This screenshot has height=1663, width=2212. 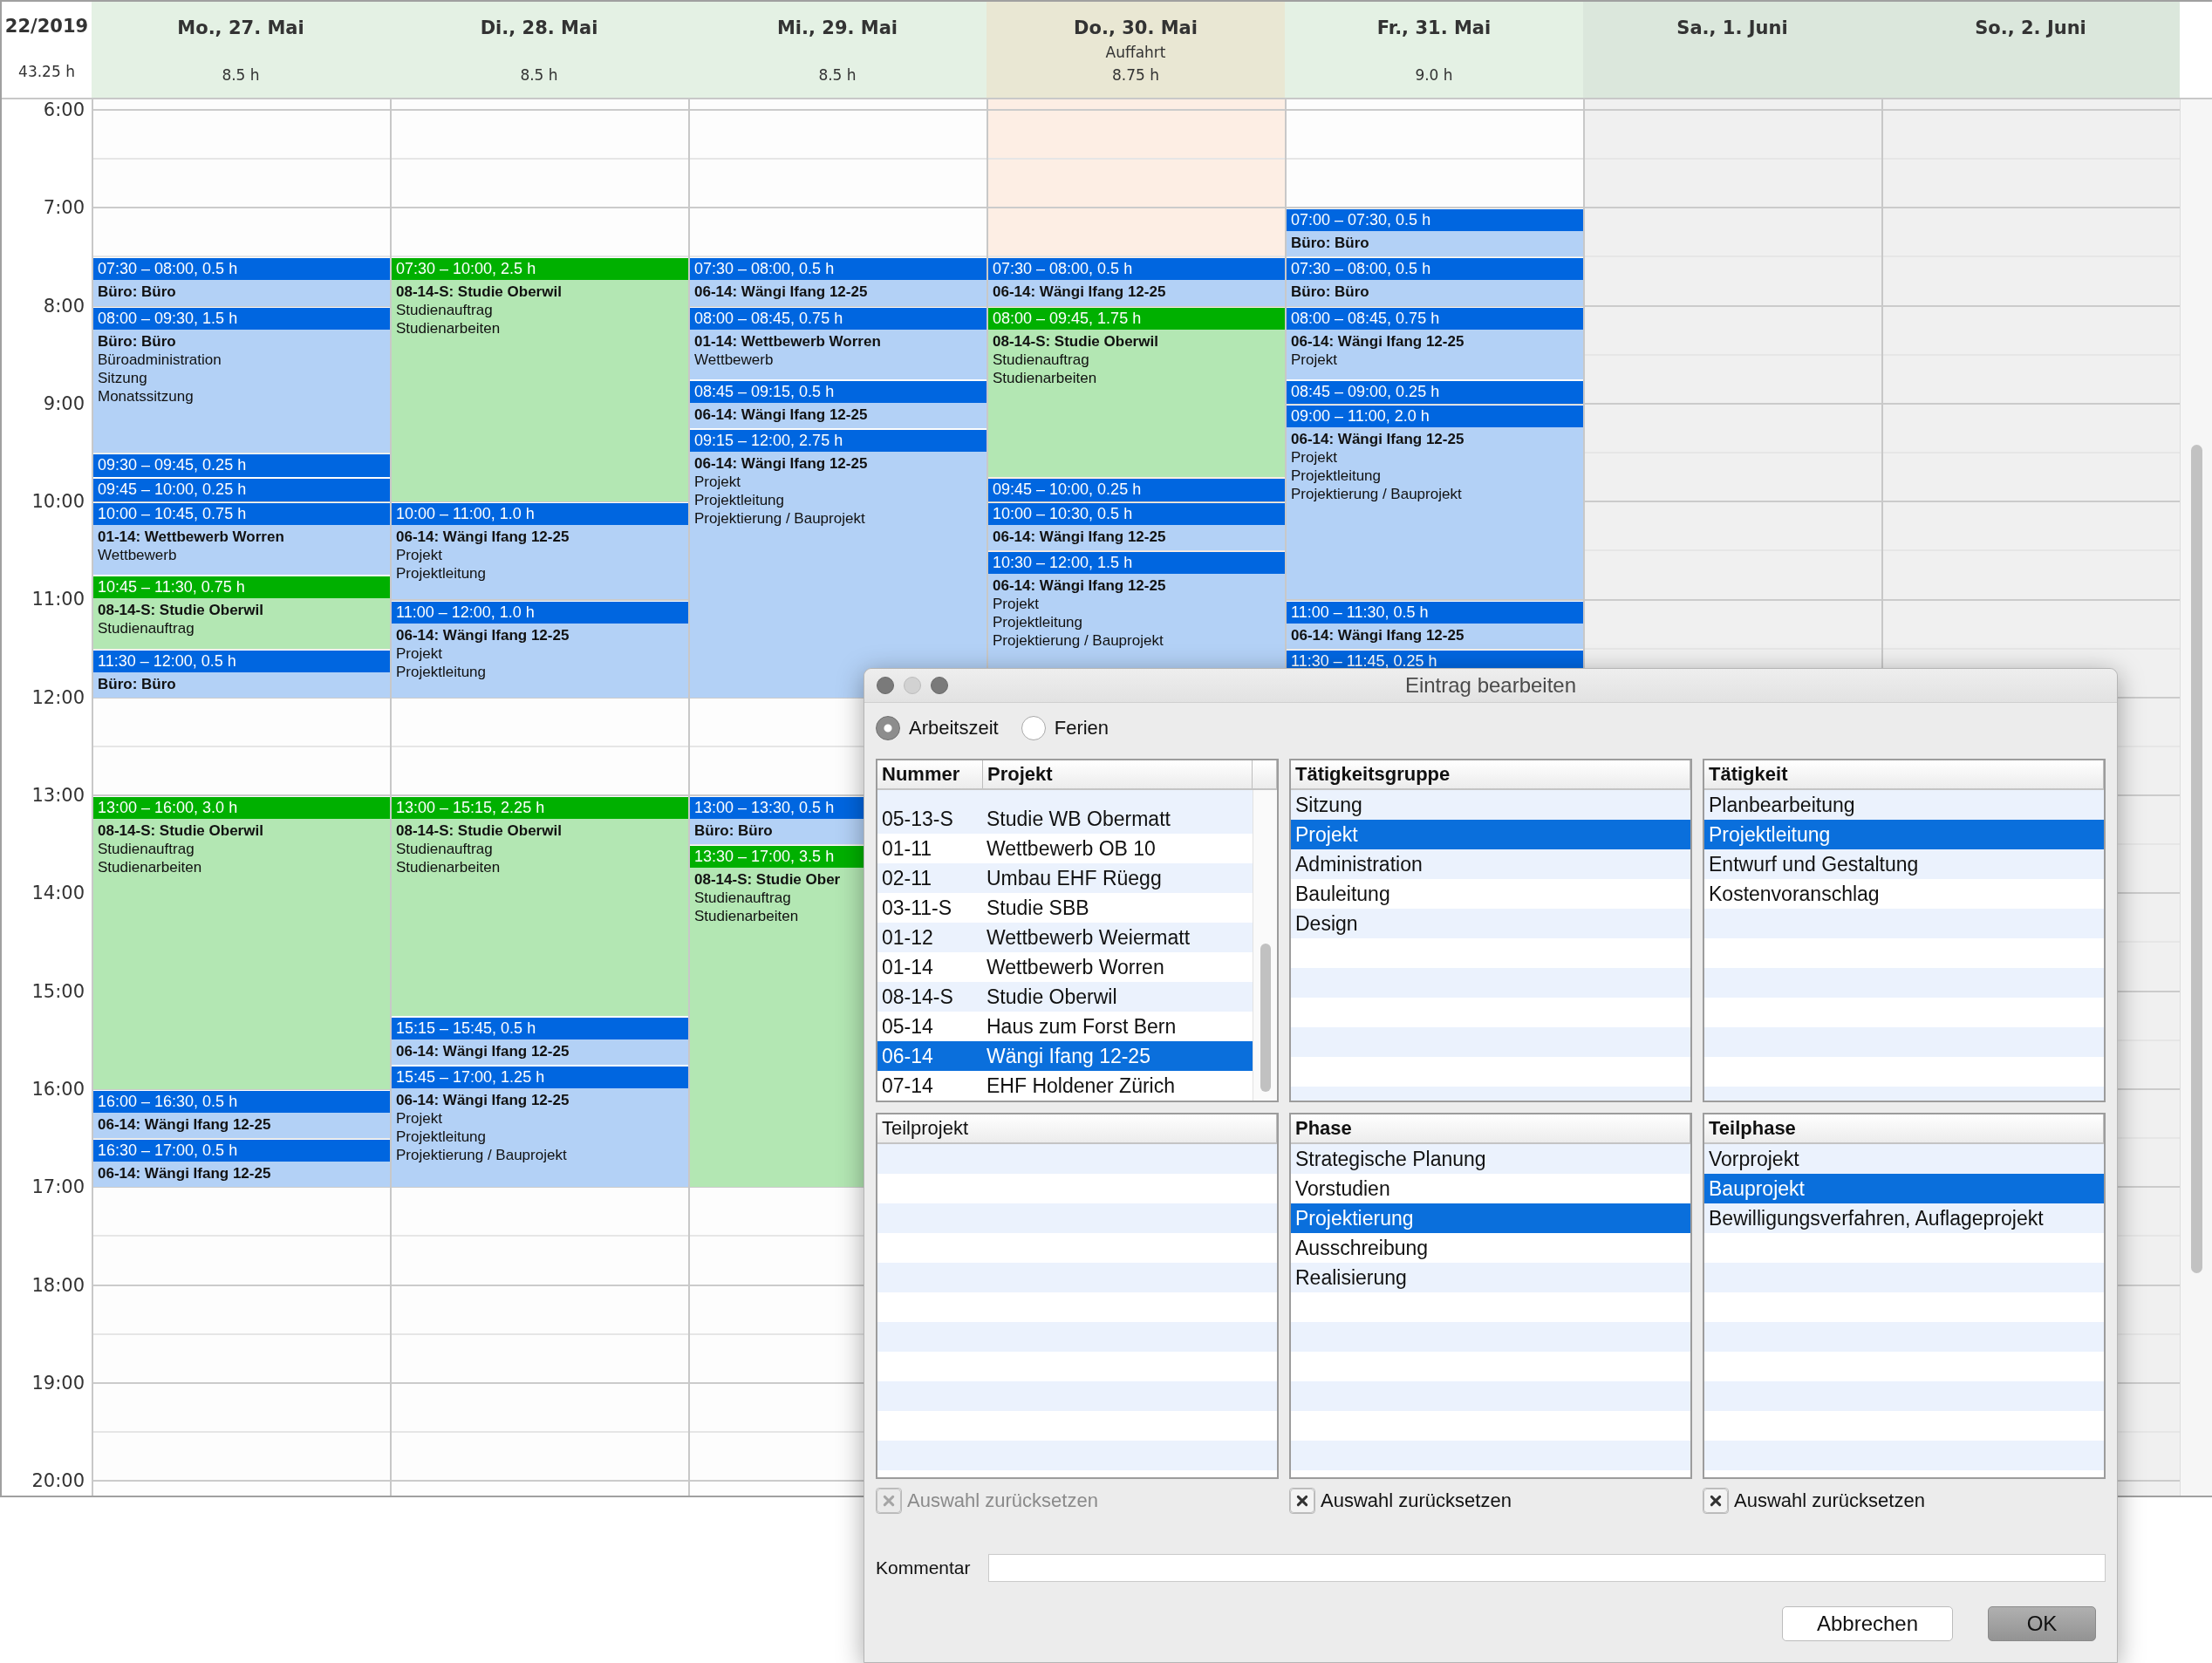 I want to click on event-time: 10:45 – 11:30, 0.75 h, so click(x=241, y=587).